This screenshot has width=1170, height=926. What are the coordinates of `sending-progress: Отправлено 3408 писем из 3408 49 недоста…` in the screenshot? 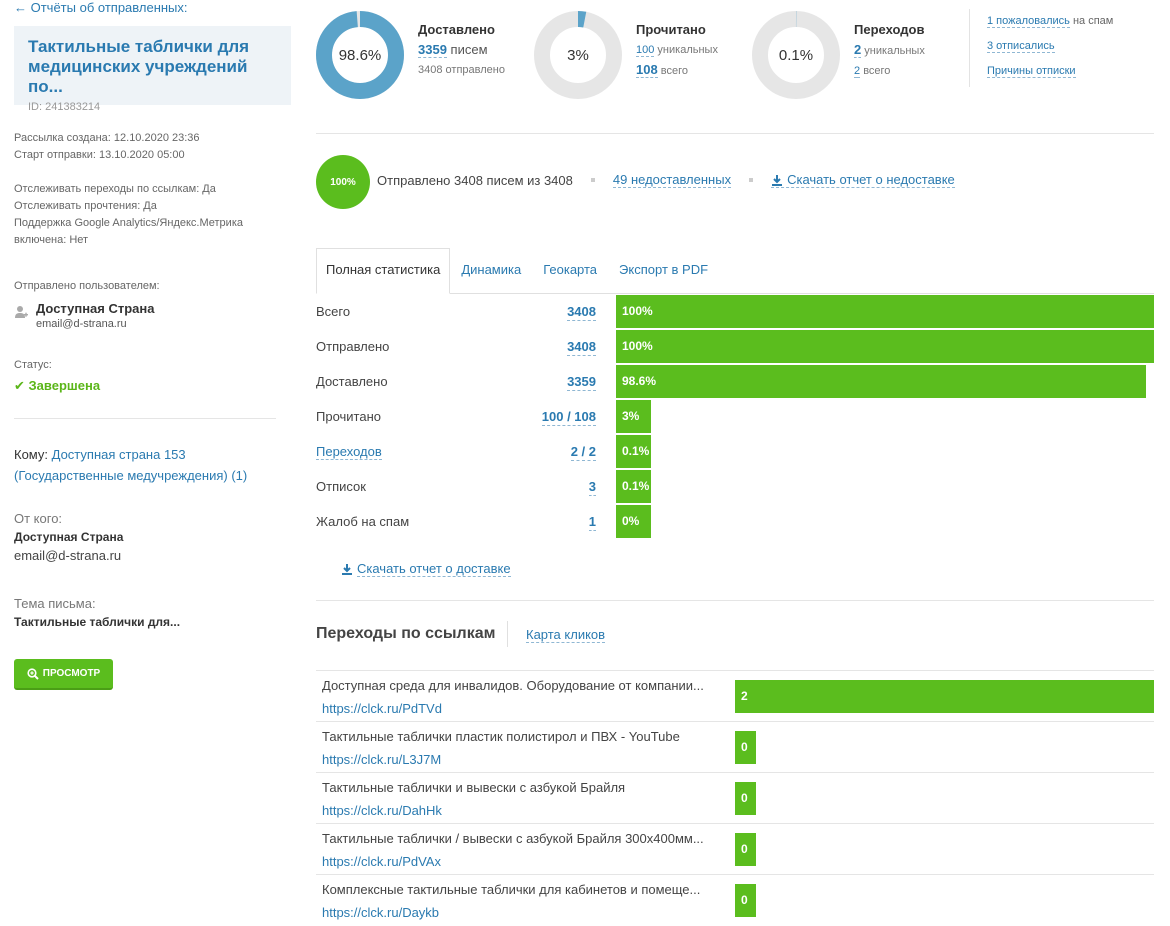 It's located at (666, 180).